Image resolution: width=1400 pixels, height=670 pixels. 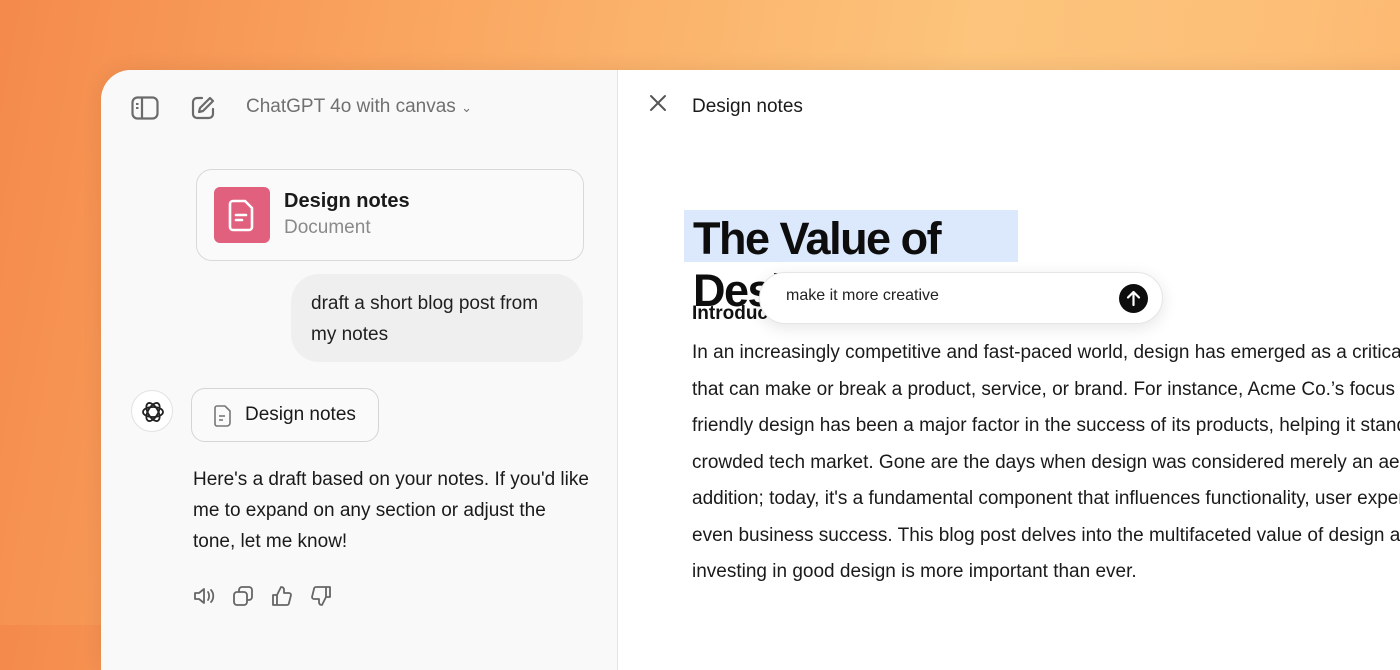 What do you see at coordinates (747, 106) in the screenshot?
I see `canvas-title: Design notes` at bounding box center [747, 106].